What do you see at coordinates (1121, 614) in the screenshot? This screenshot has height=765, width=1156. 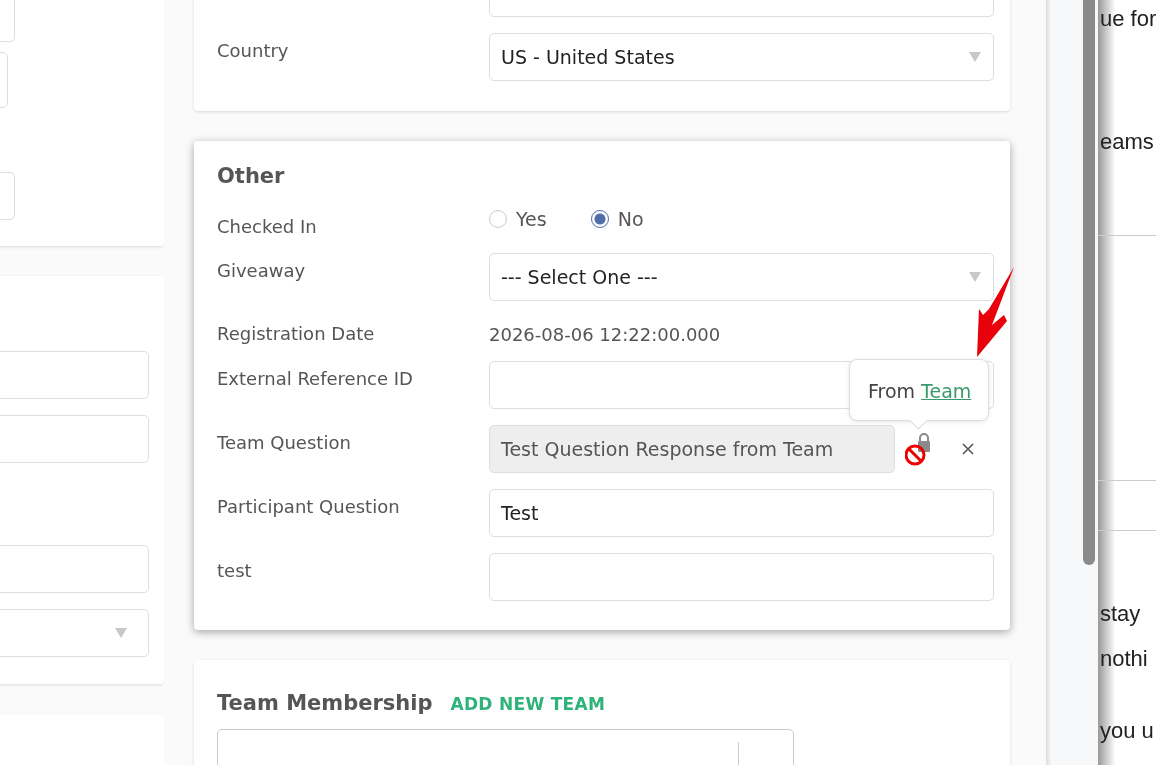 I see `text-line: stay` at bounding box center [1121, 614].